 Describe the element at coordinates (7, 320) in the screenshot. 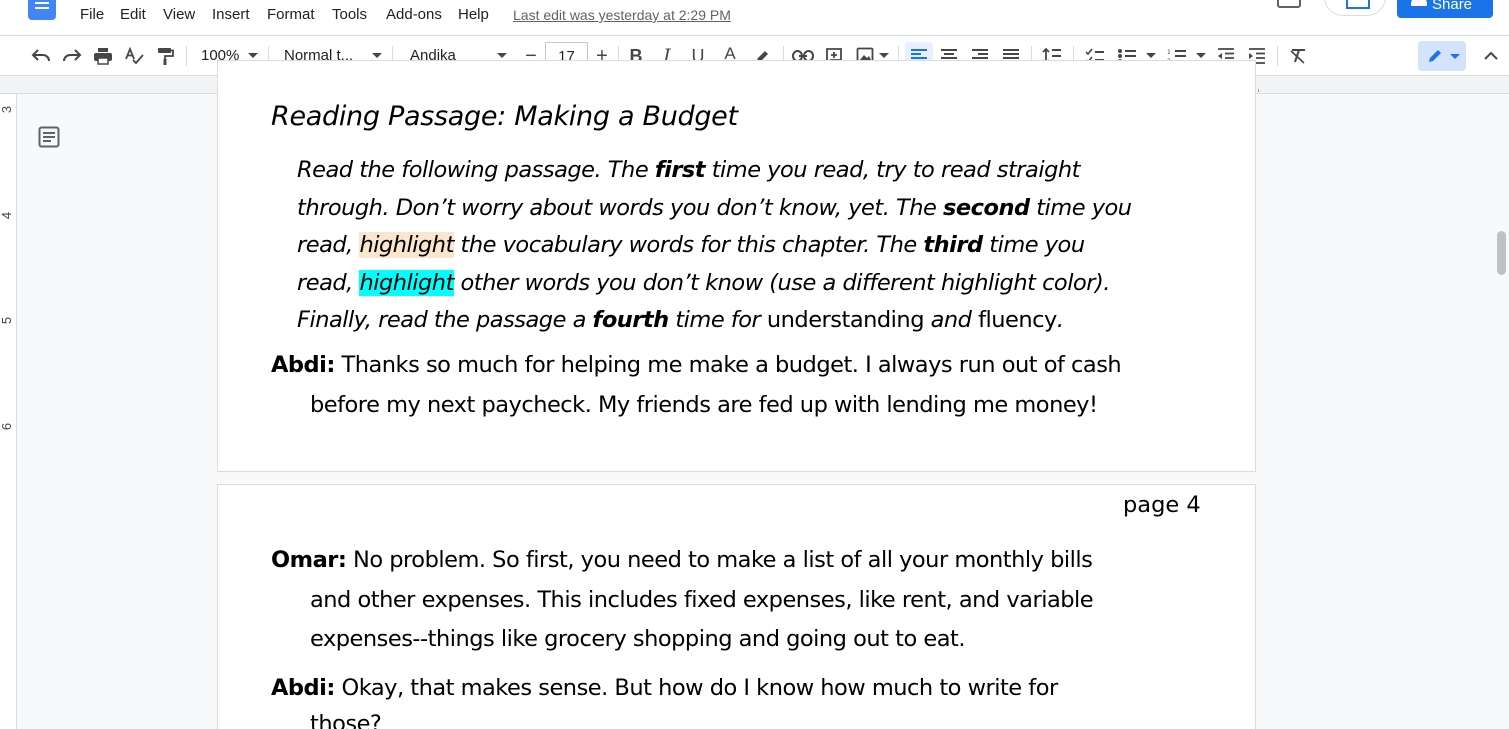

I see `vertical-ruler-number: 5` at that location.